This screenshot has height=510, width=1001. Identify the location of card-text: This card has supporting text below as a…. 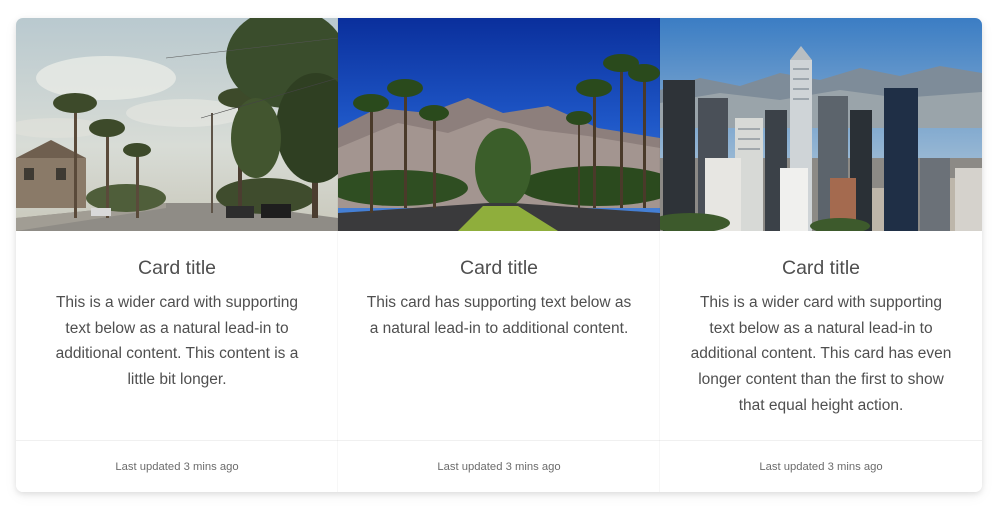
(499, 315).